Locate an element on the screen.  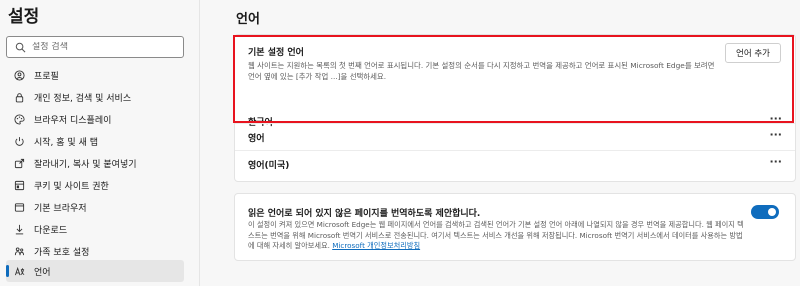
translate-title: 읽은 언어로 되어 있지 않은 페이지를 번역하도록 제안합니다. is located at coordinates (364, 214).